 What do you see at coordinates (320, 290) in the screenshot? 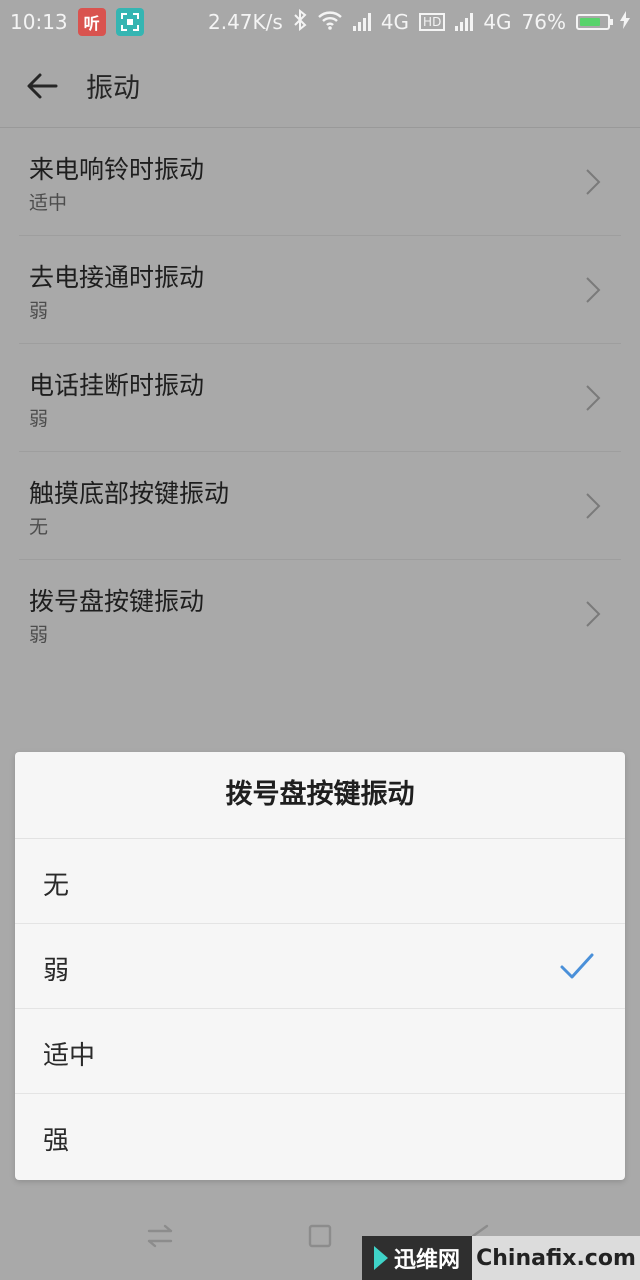
I see `setting-row-outgoing-connect: 去电接通时振动 弱` at bounding box center [320, 290].